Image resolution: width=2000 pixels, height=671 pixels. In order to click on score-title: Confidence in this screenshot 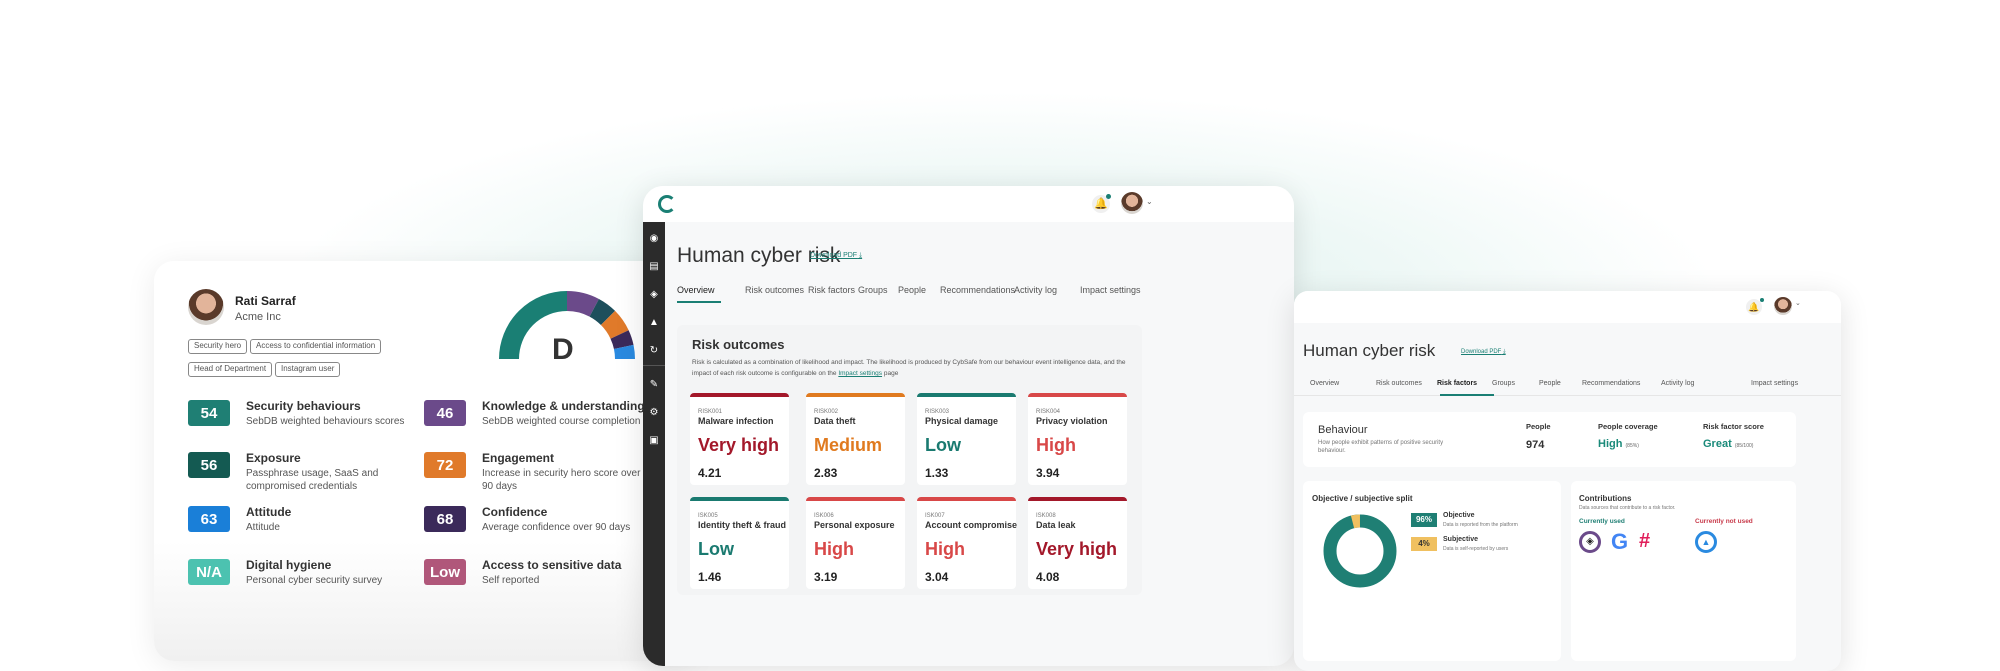, I will do `click(515, 512)`.